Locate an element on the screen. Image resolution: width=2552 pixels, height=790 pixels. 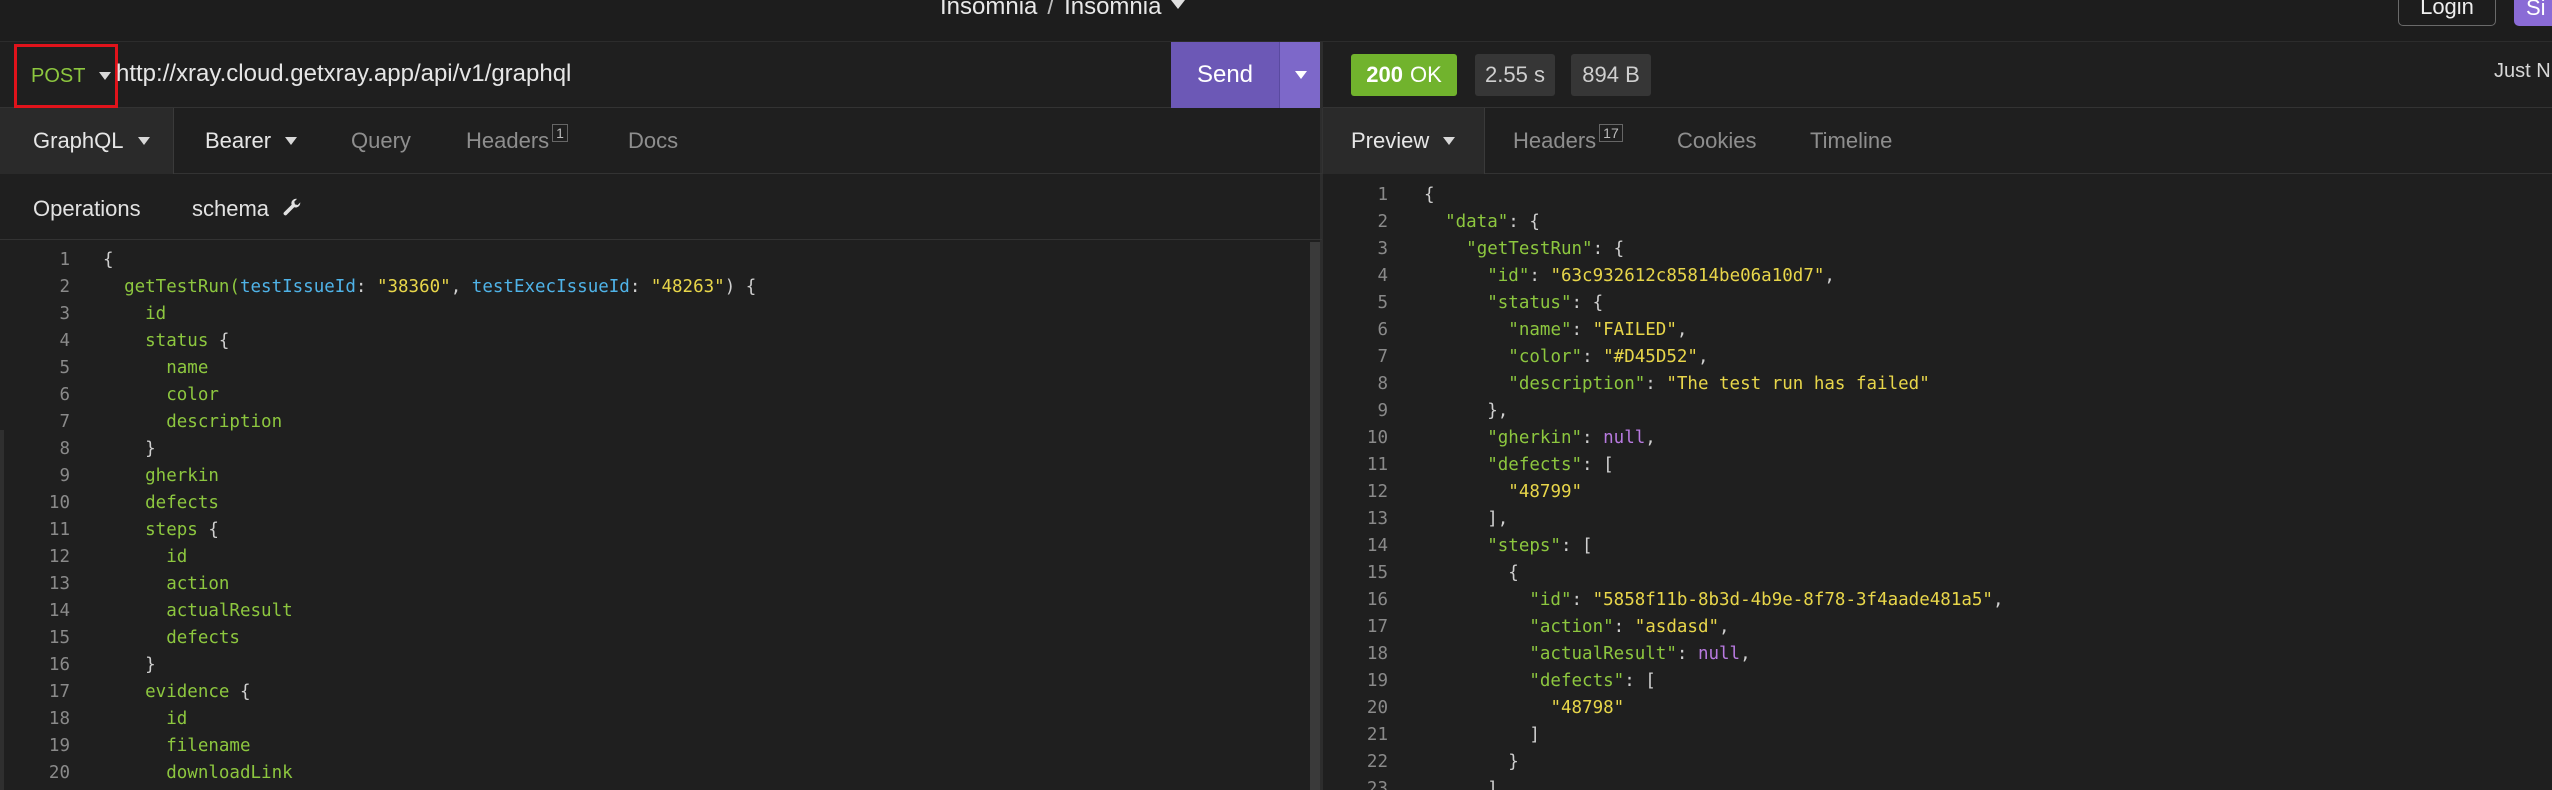
code-line: 15 defects is located at coordinates (661, 638).